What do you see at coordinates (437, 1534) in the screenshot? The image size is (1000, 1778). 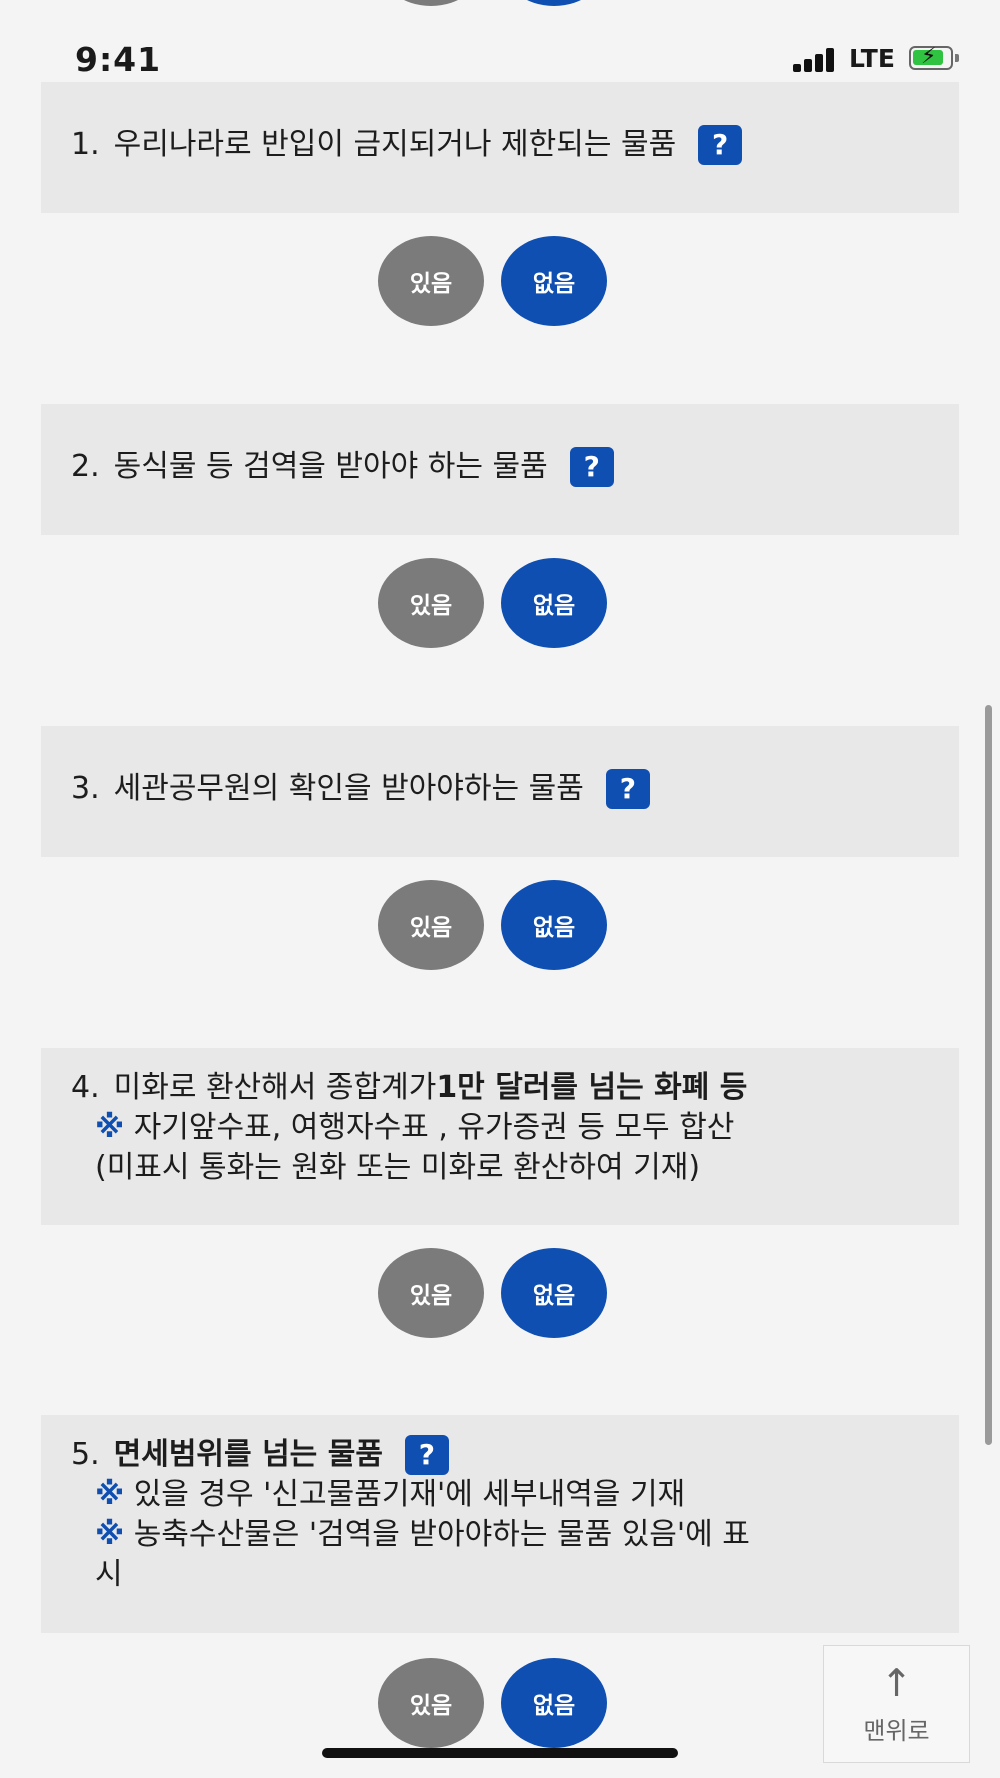 I see `note-text: 농축수산물은 '검역을 받아야하는 물품 있음'에 표` at bounding box center [437, 1534].